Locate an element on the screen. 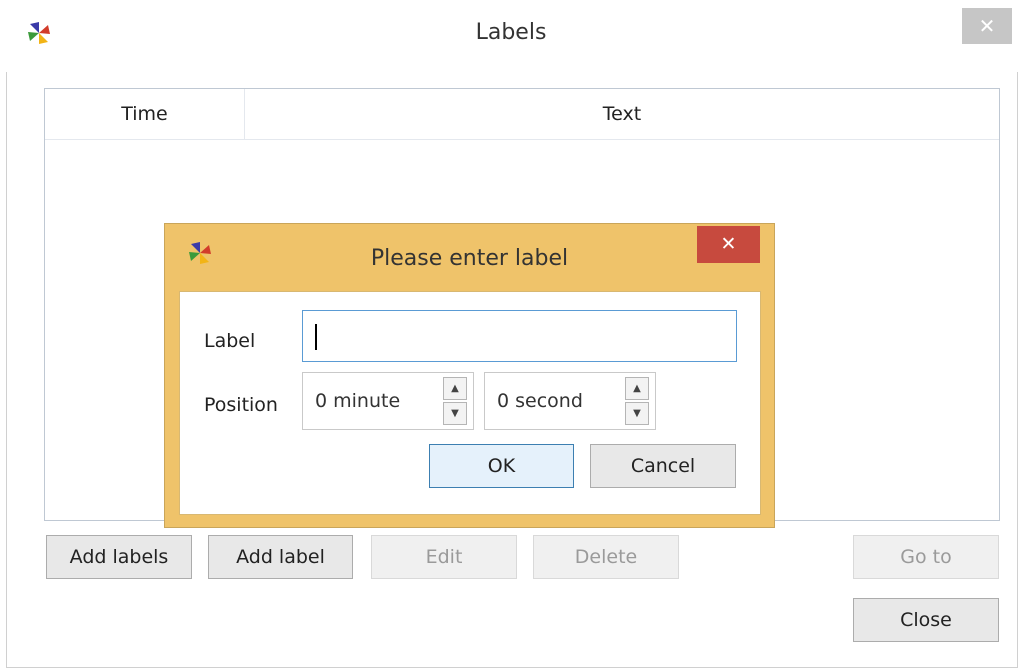  column-header-text: Text is located at coordinates (622, 114).